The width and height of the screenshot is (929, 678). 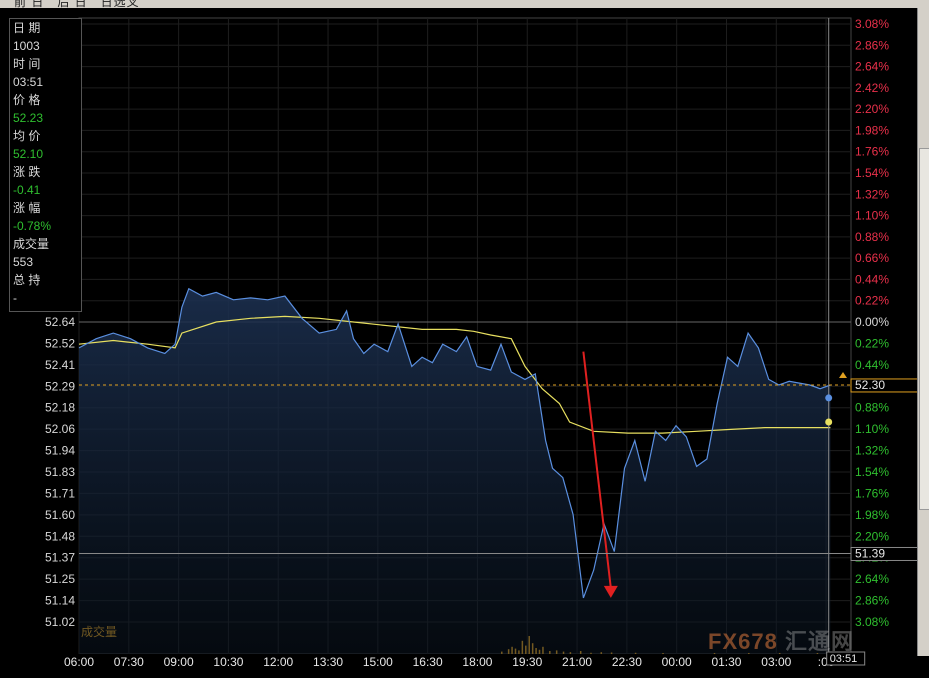 What do you see at coordinates (872, 622) in the screenshot?
I see `pct-tick-label-down: 3.08%` at bounding box center [872, 622].